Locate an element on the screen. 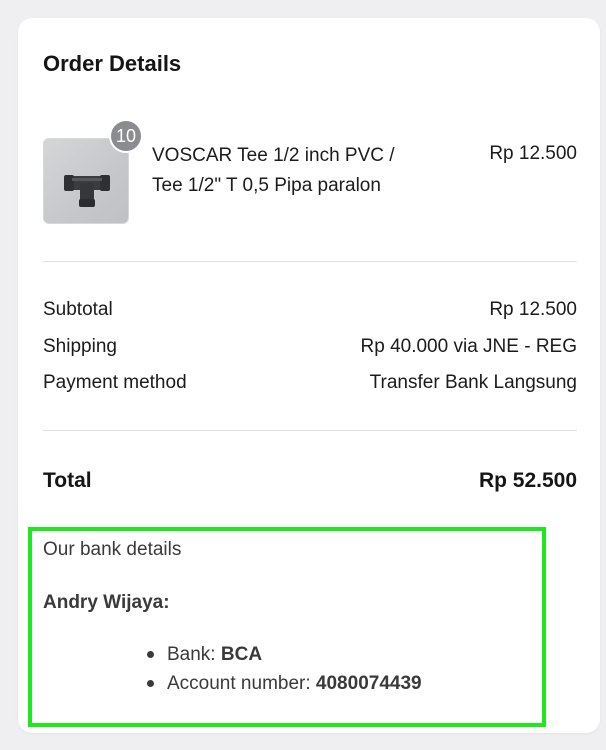 This screenshot has height=750, width=606. payment-method-row: Payment method Transfer Bank Langsung is located at coordinates (310, 383).